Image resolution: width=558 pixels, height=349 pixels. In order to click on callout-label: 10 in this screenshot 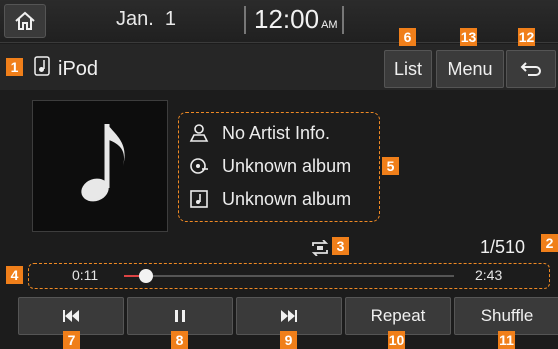, I will do `click(396, 340)`.